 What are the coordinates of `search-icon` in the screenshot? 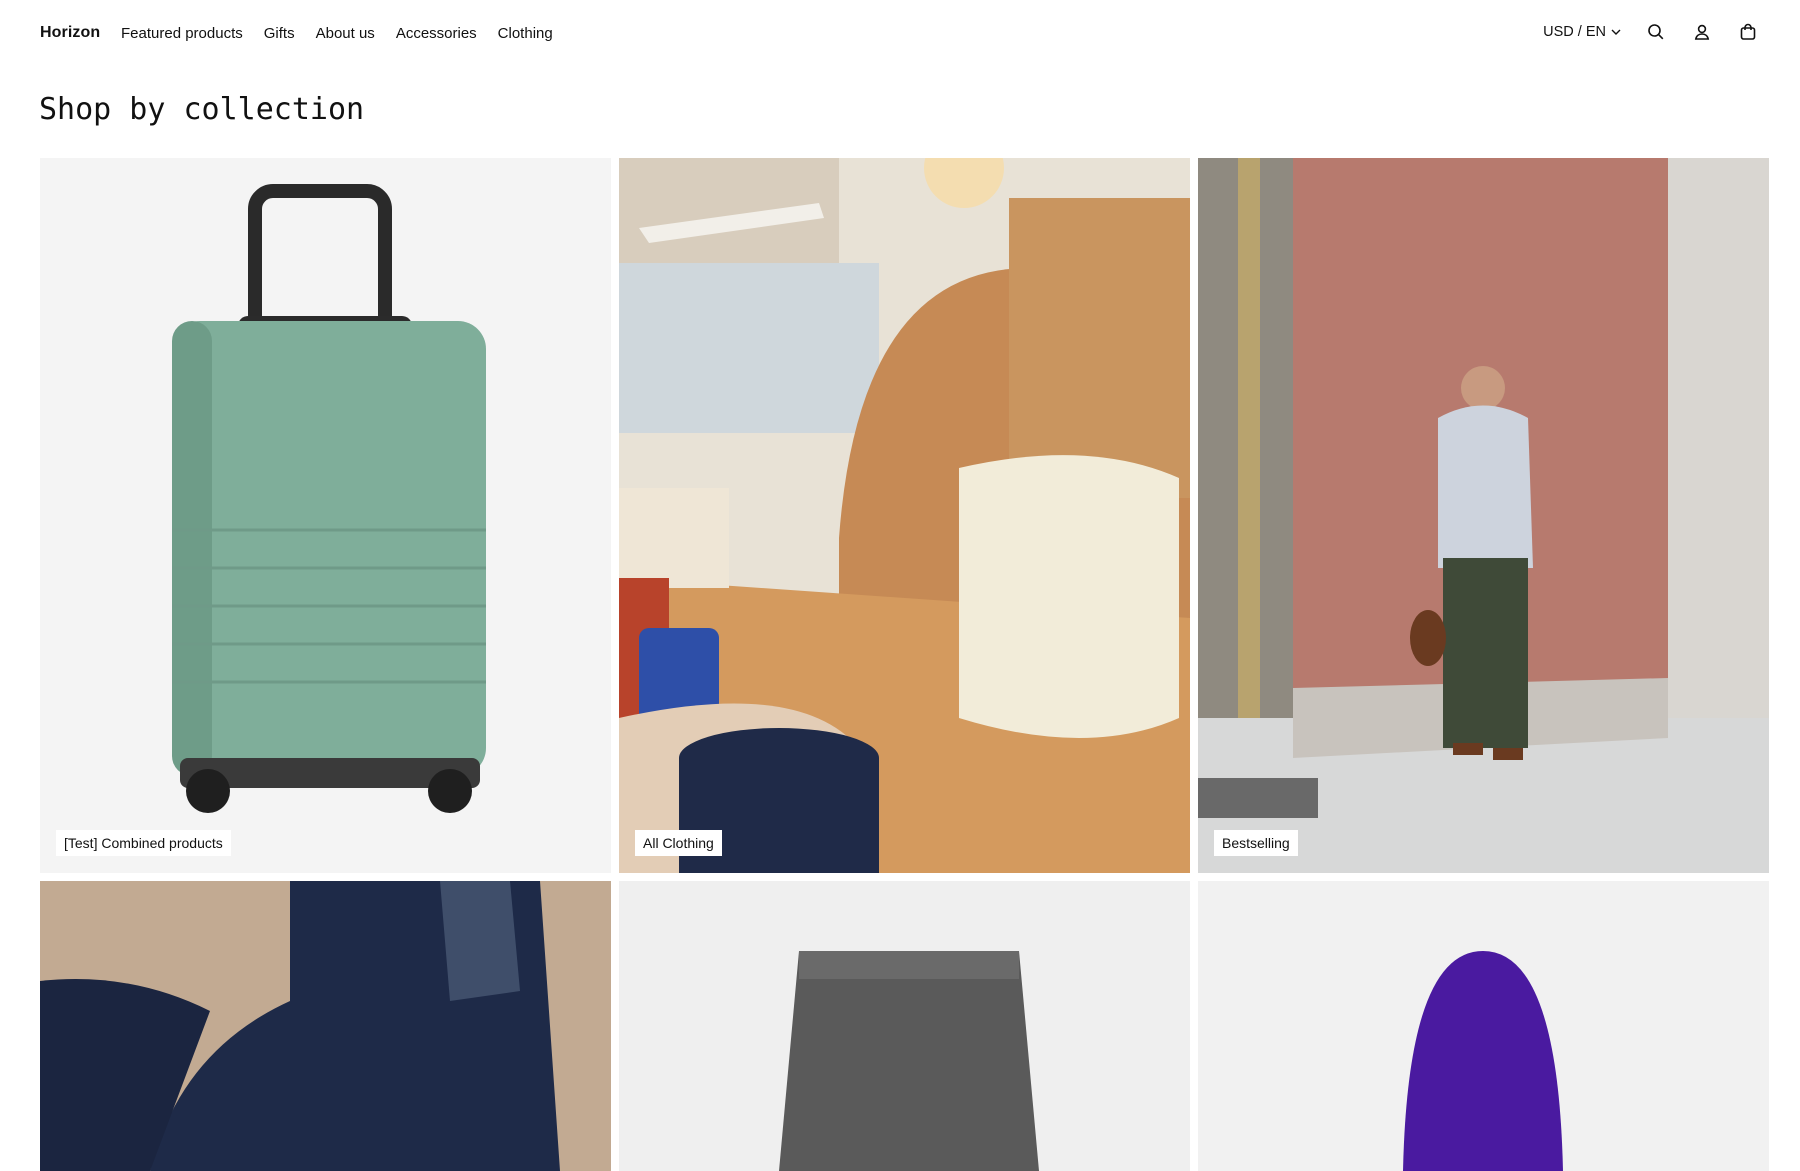 It's located at (1656, 32).